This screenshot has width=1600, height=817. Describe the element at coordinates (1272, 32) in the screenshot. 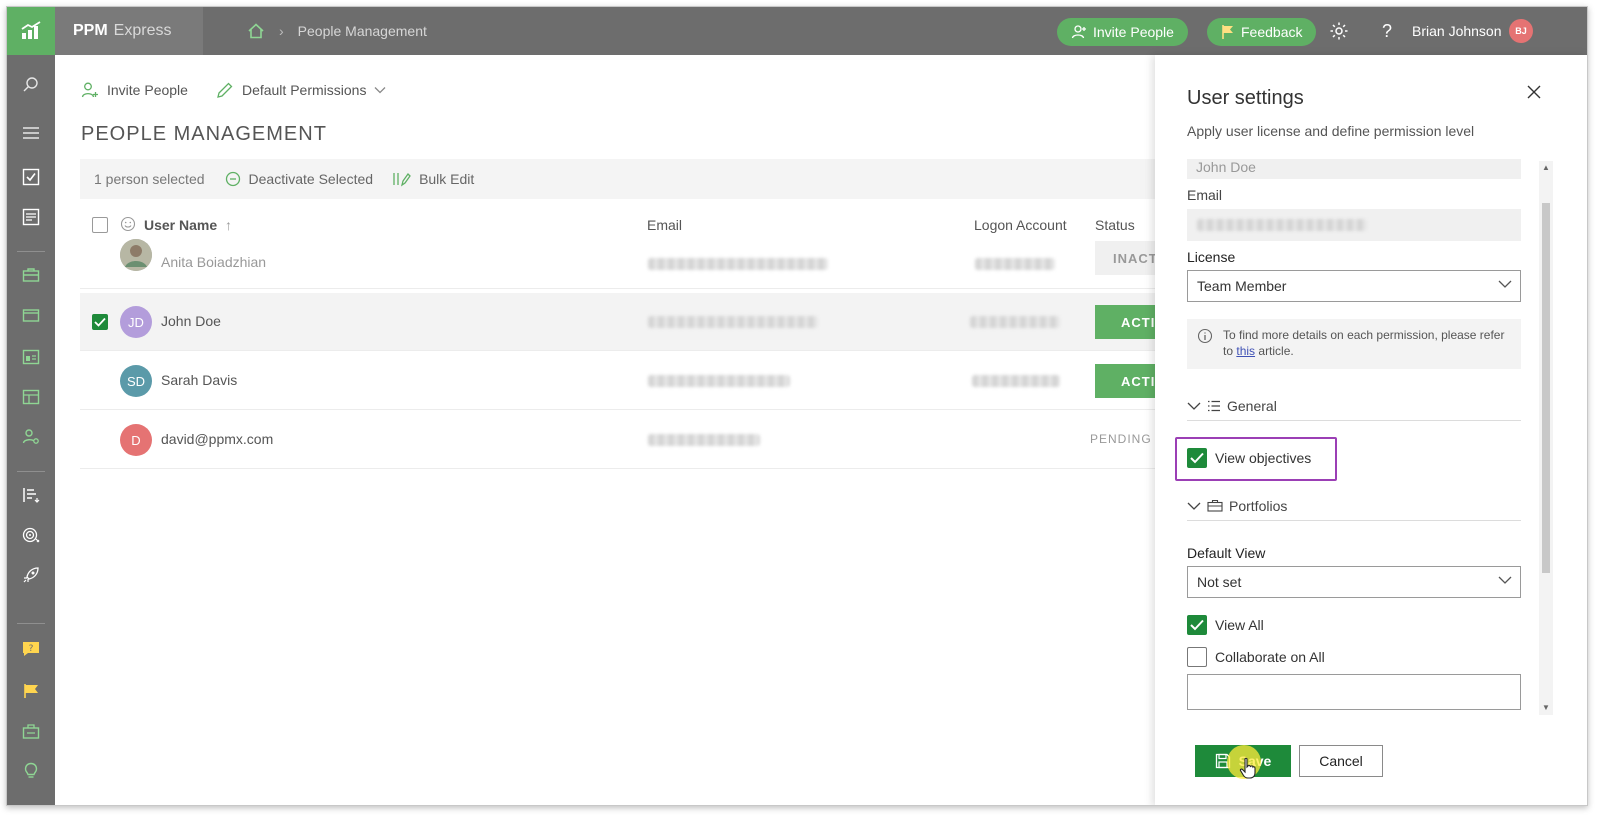

I see `feedback-label: Feedback` at that location.